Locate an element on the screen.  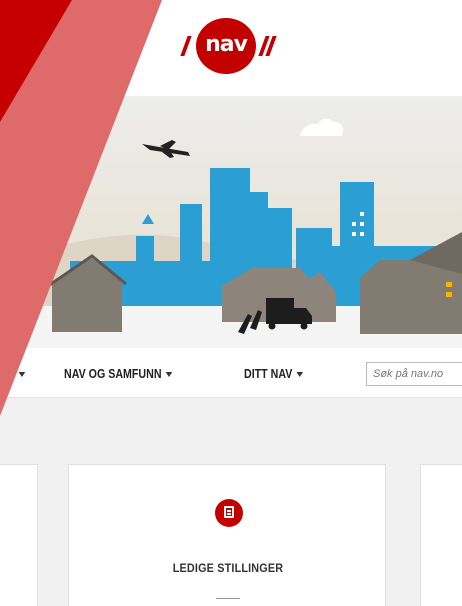
logo-slash-left is located at coordinates (186, 46).